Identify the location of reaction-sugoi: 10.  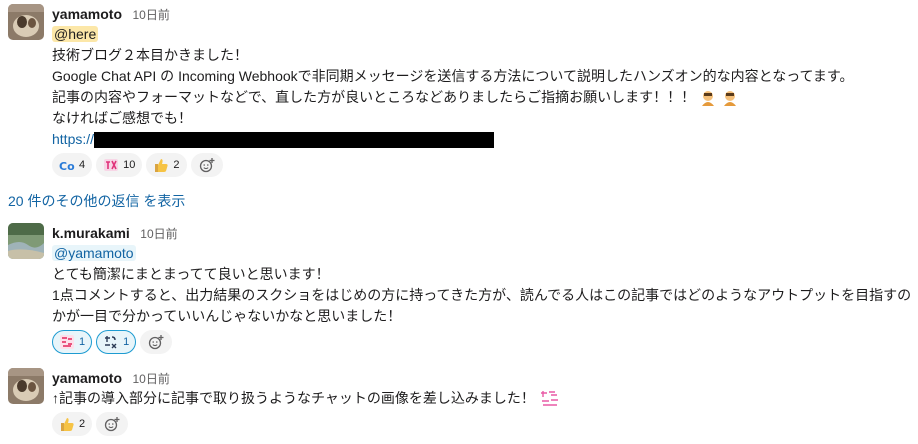
(119, 165).